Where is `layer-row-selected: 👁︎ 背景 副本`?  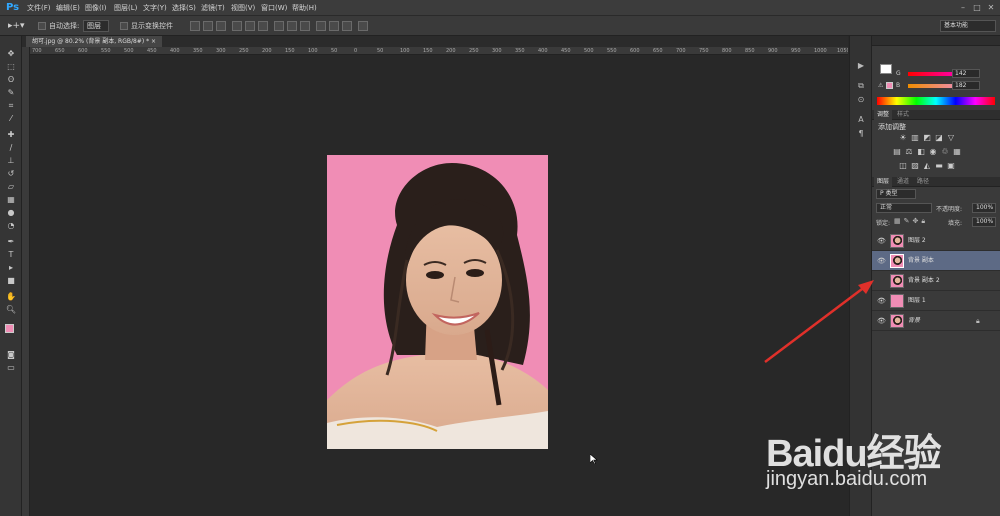
layer-row-selected: 👁︎ 背景 副本 is located at coordinates (936, 261).